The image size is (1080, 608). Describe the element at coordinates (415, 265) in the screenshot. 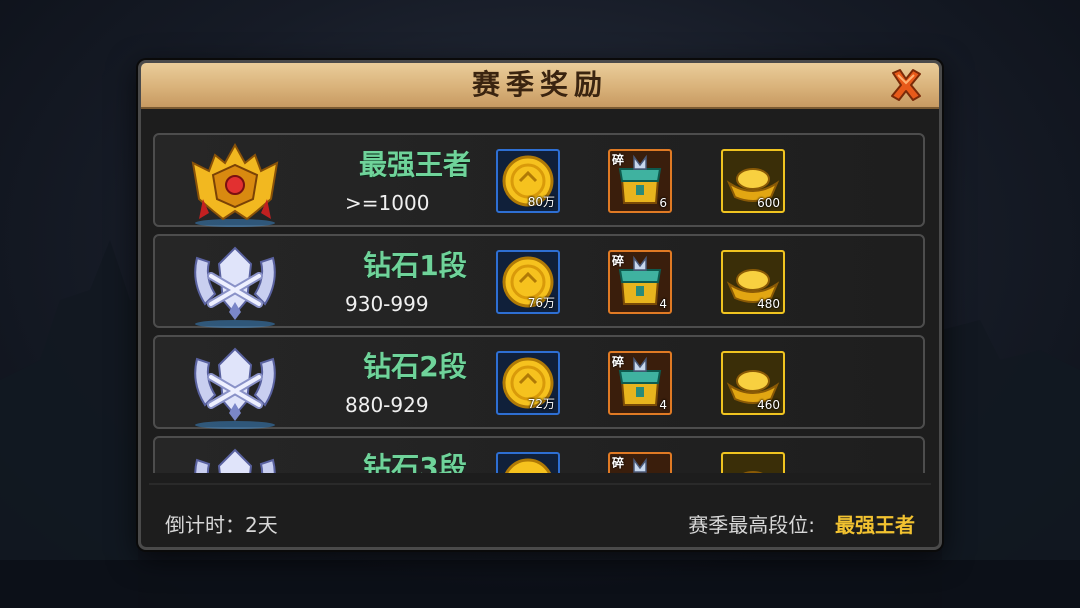

I see `rank-name: 钻石1段` at that location.